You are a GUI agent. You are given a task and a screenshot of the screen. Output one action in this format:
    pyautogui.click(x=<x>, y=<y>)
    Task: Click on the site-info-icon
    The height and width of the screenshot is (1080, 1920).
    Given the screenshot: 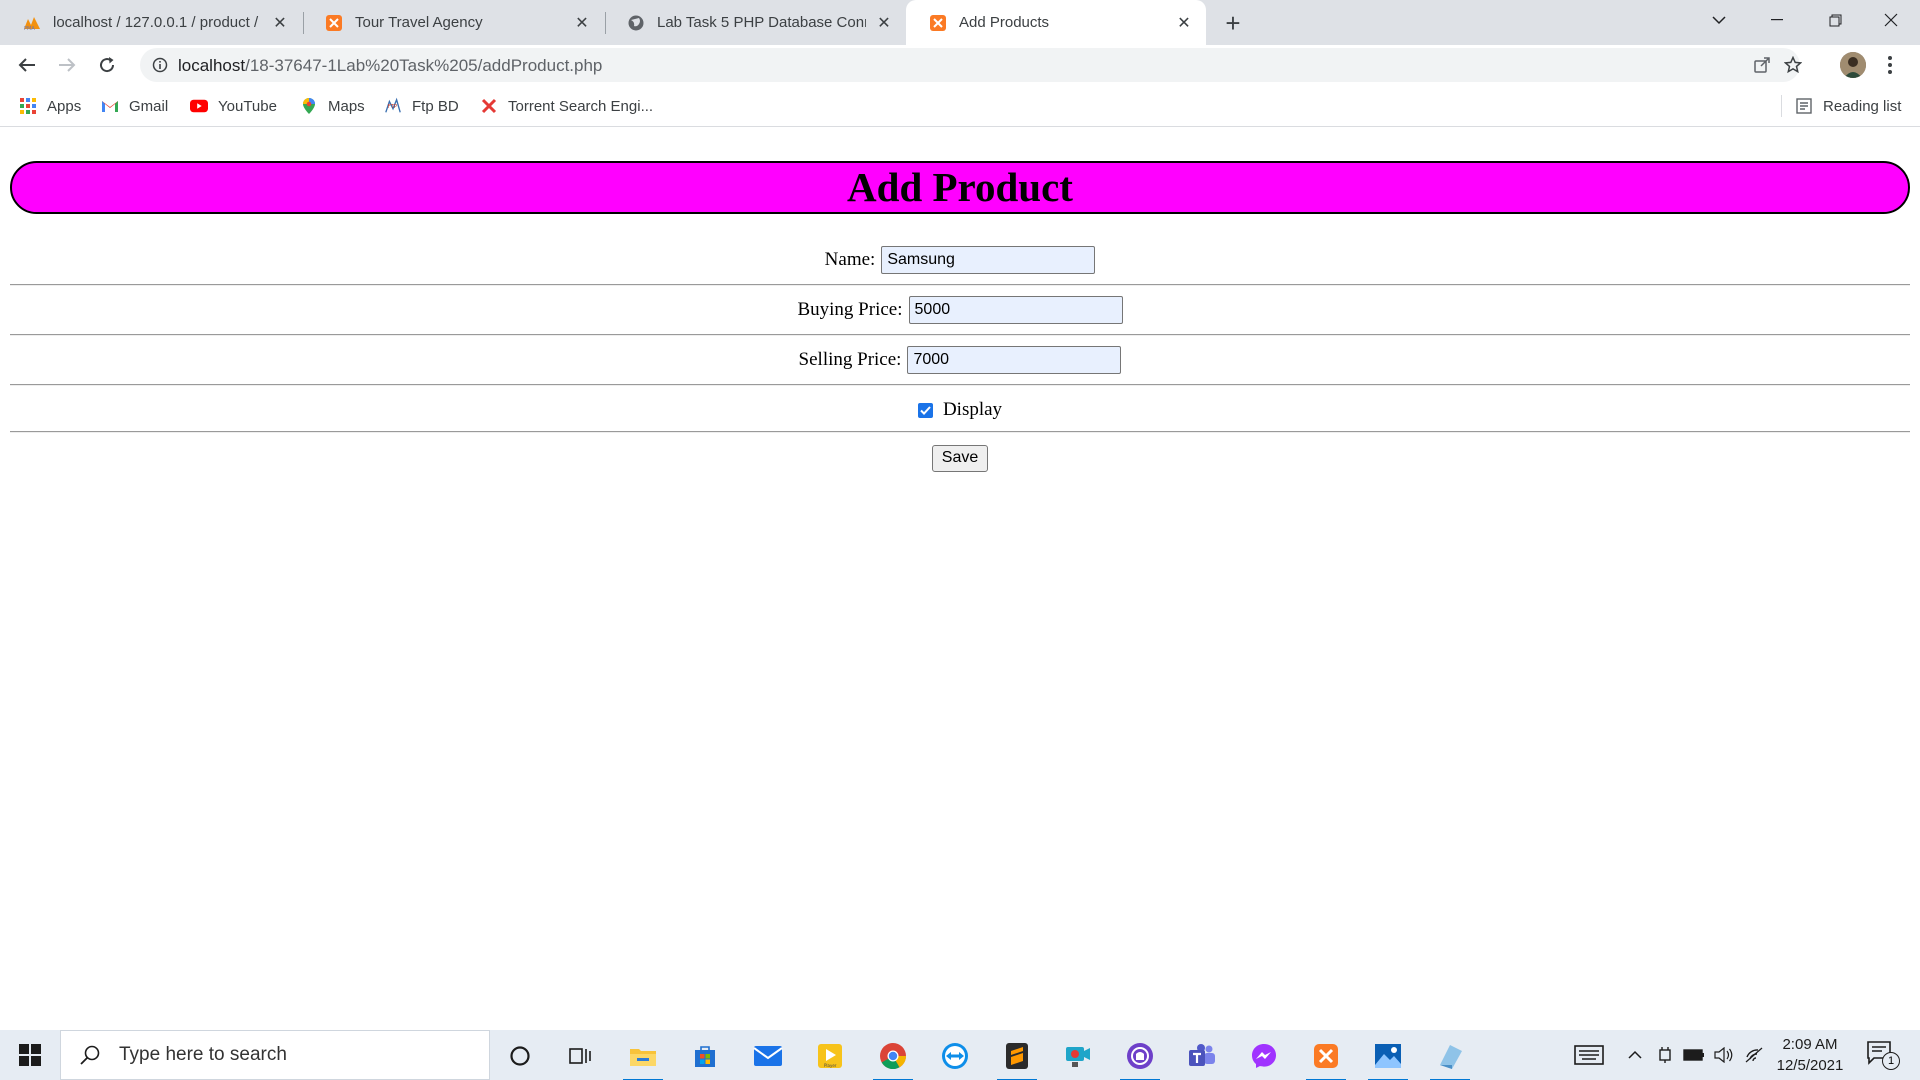 What is the action you would take?
    pyautogui.click(x=160, y=65)
    